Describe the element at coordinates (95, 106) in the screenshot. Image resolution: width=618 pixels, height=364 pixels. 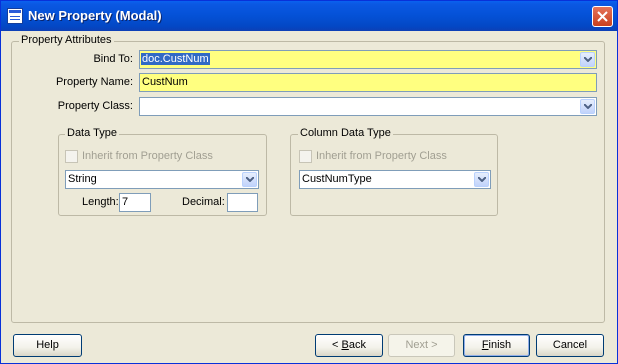
I see `property-class-label: Property Class:` at that location.